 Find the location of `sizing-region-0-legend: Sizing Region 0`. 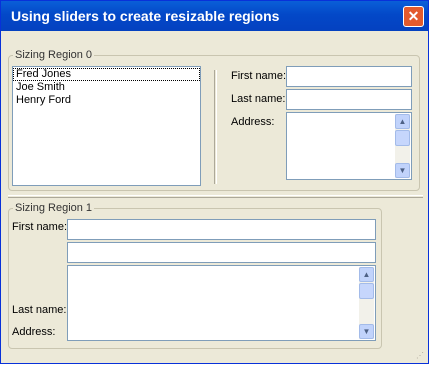

sizing-region-0-legend: Sizing Region 0 is located at coordinates (54, 55).